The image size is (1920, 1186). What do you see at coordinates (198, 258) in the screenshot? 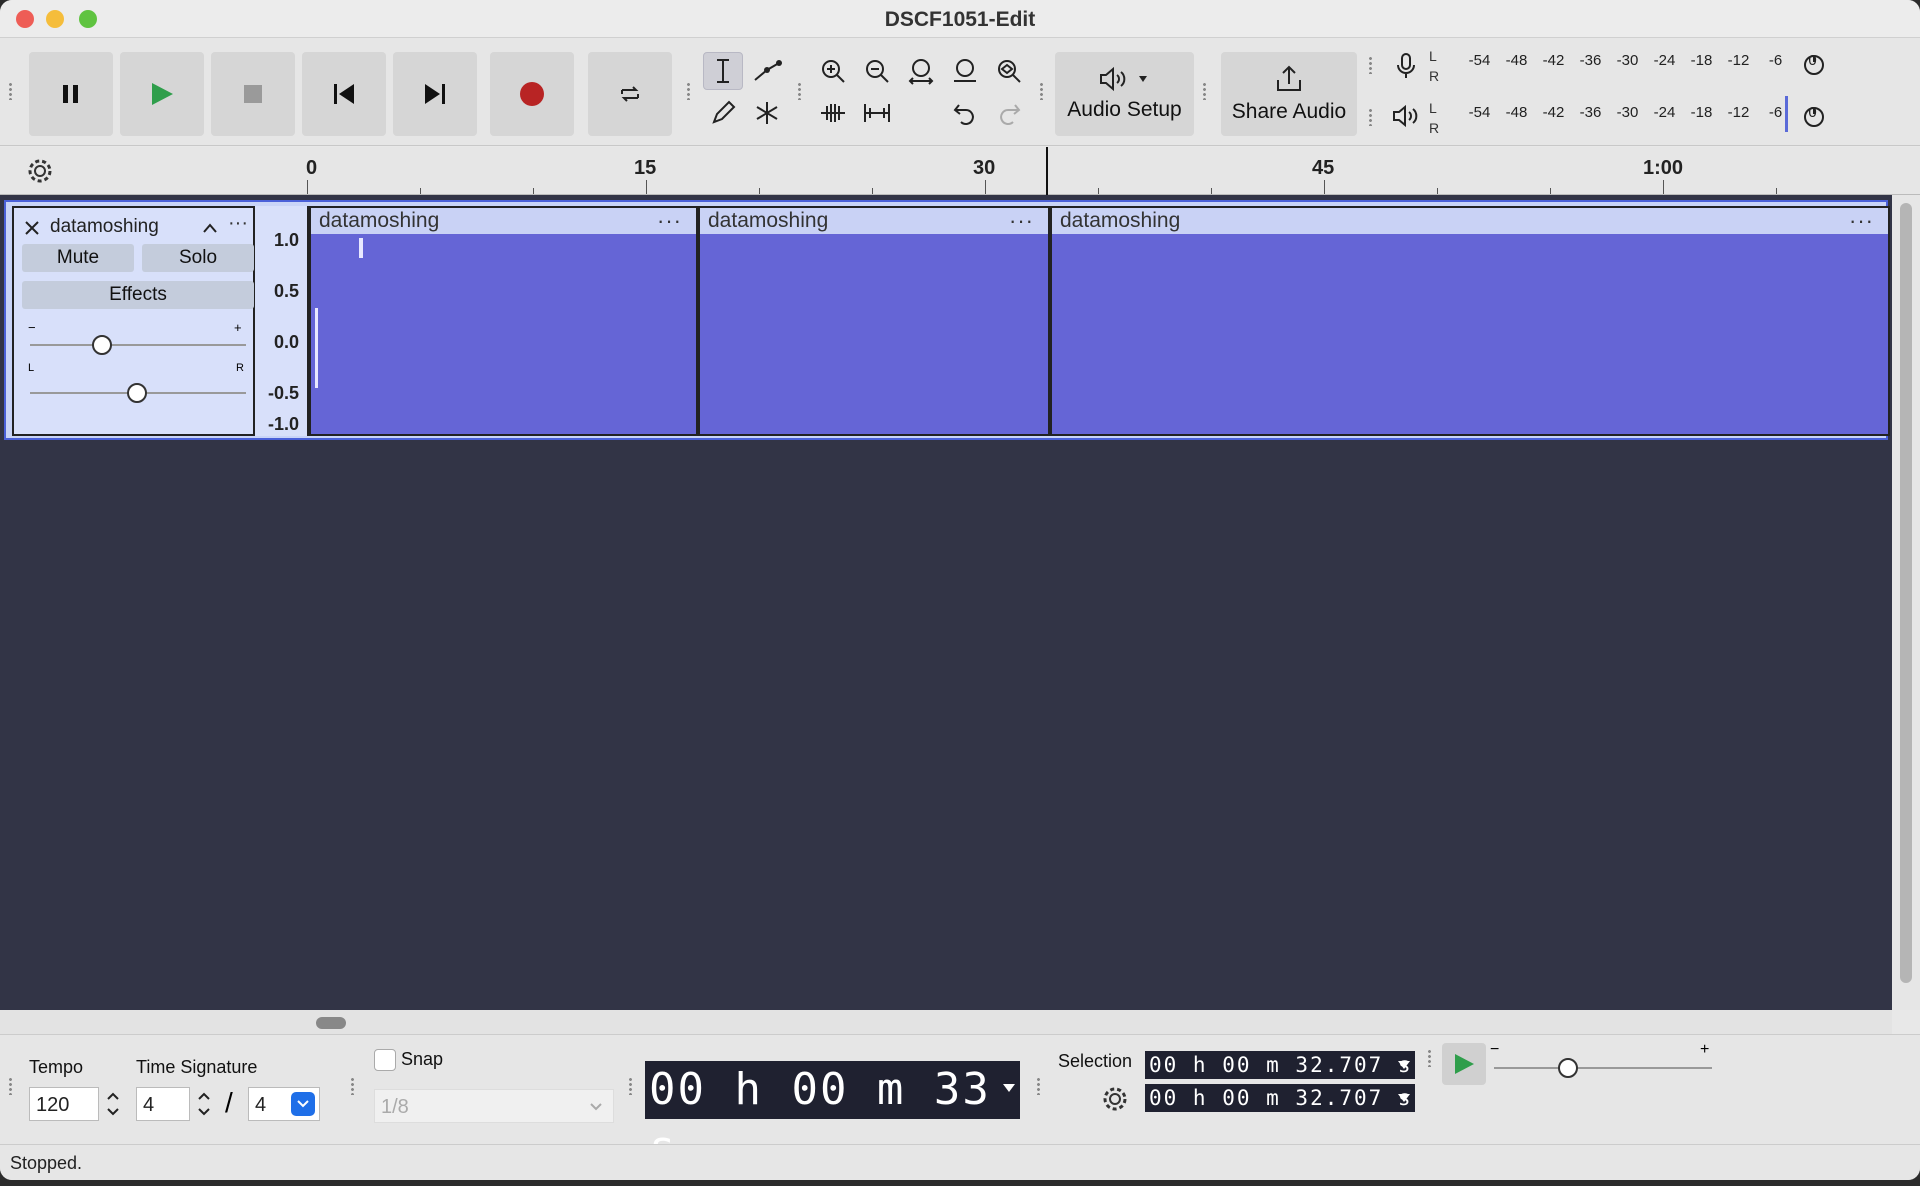
I see `solo-button: Solo` at bounding box center [198, 258].